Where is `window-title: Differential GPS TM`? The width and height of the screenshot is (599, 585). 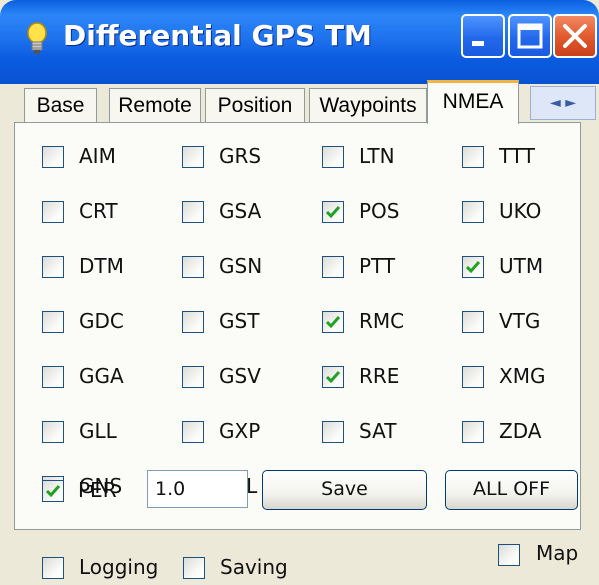 window-title: Differential GPS TM is located at coordinates (217, 35).